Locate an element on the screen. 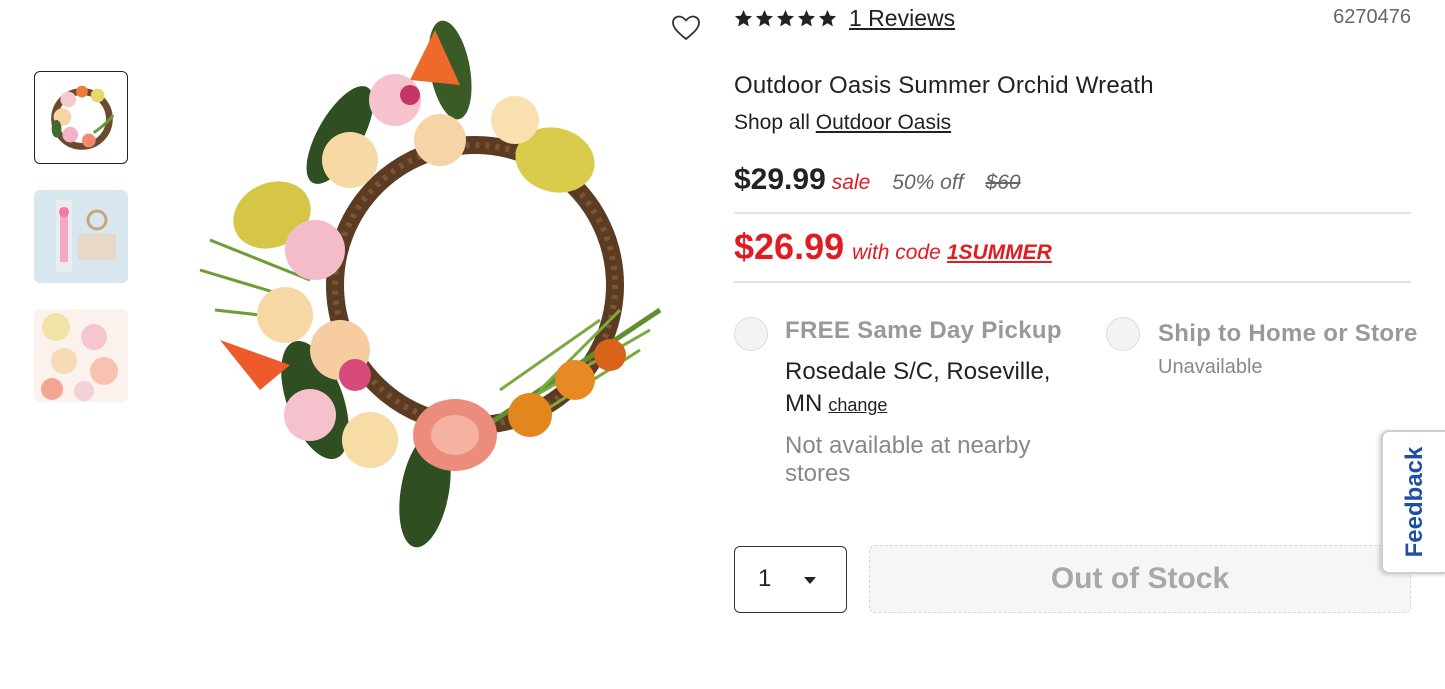  shop-all-prefix: Shop all is located at coordinates (772, 122).